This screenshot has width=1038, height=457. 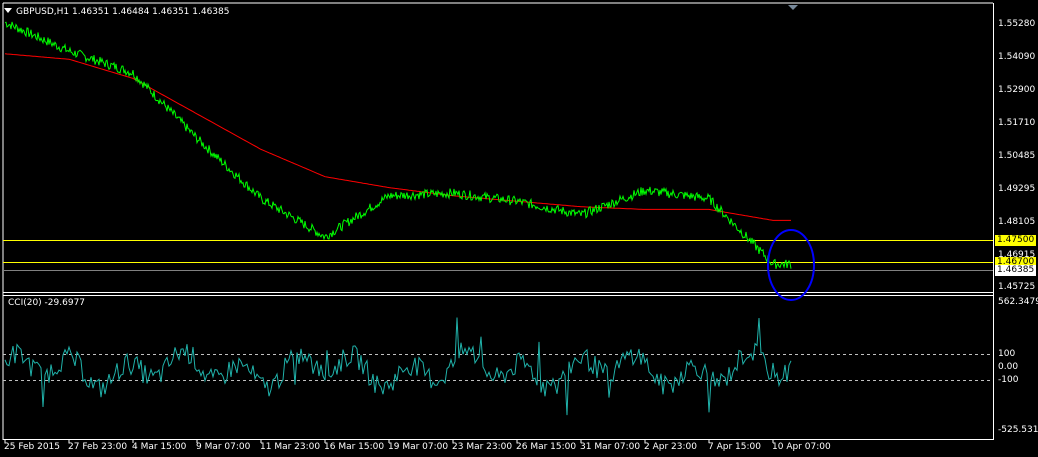 I want to click on cci-tick: -100, so click(x=1008, y=380).